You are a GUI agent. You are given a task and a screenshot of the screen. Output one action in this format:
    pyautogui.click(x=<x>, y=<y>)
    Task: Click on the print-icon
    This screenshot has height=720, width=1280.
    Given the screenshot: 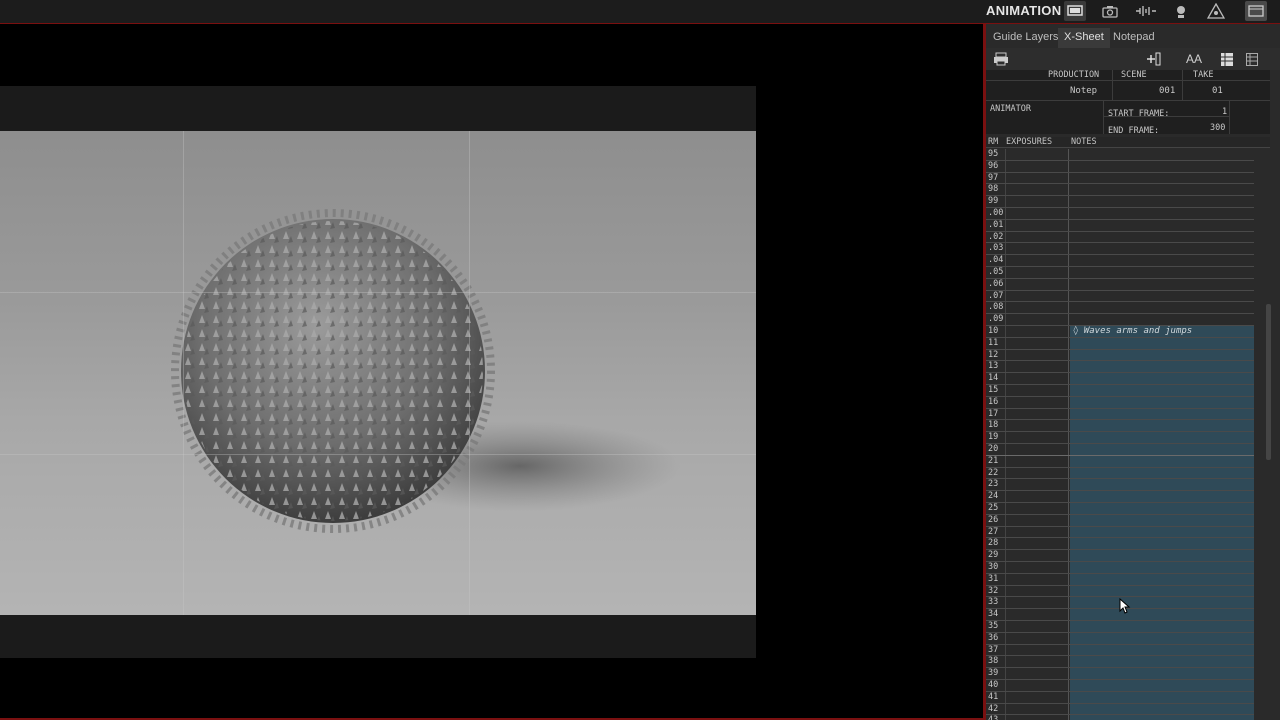 What is the action you would take?
    pyautogui.click(x=1001, y=59)
    